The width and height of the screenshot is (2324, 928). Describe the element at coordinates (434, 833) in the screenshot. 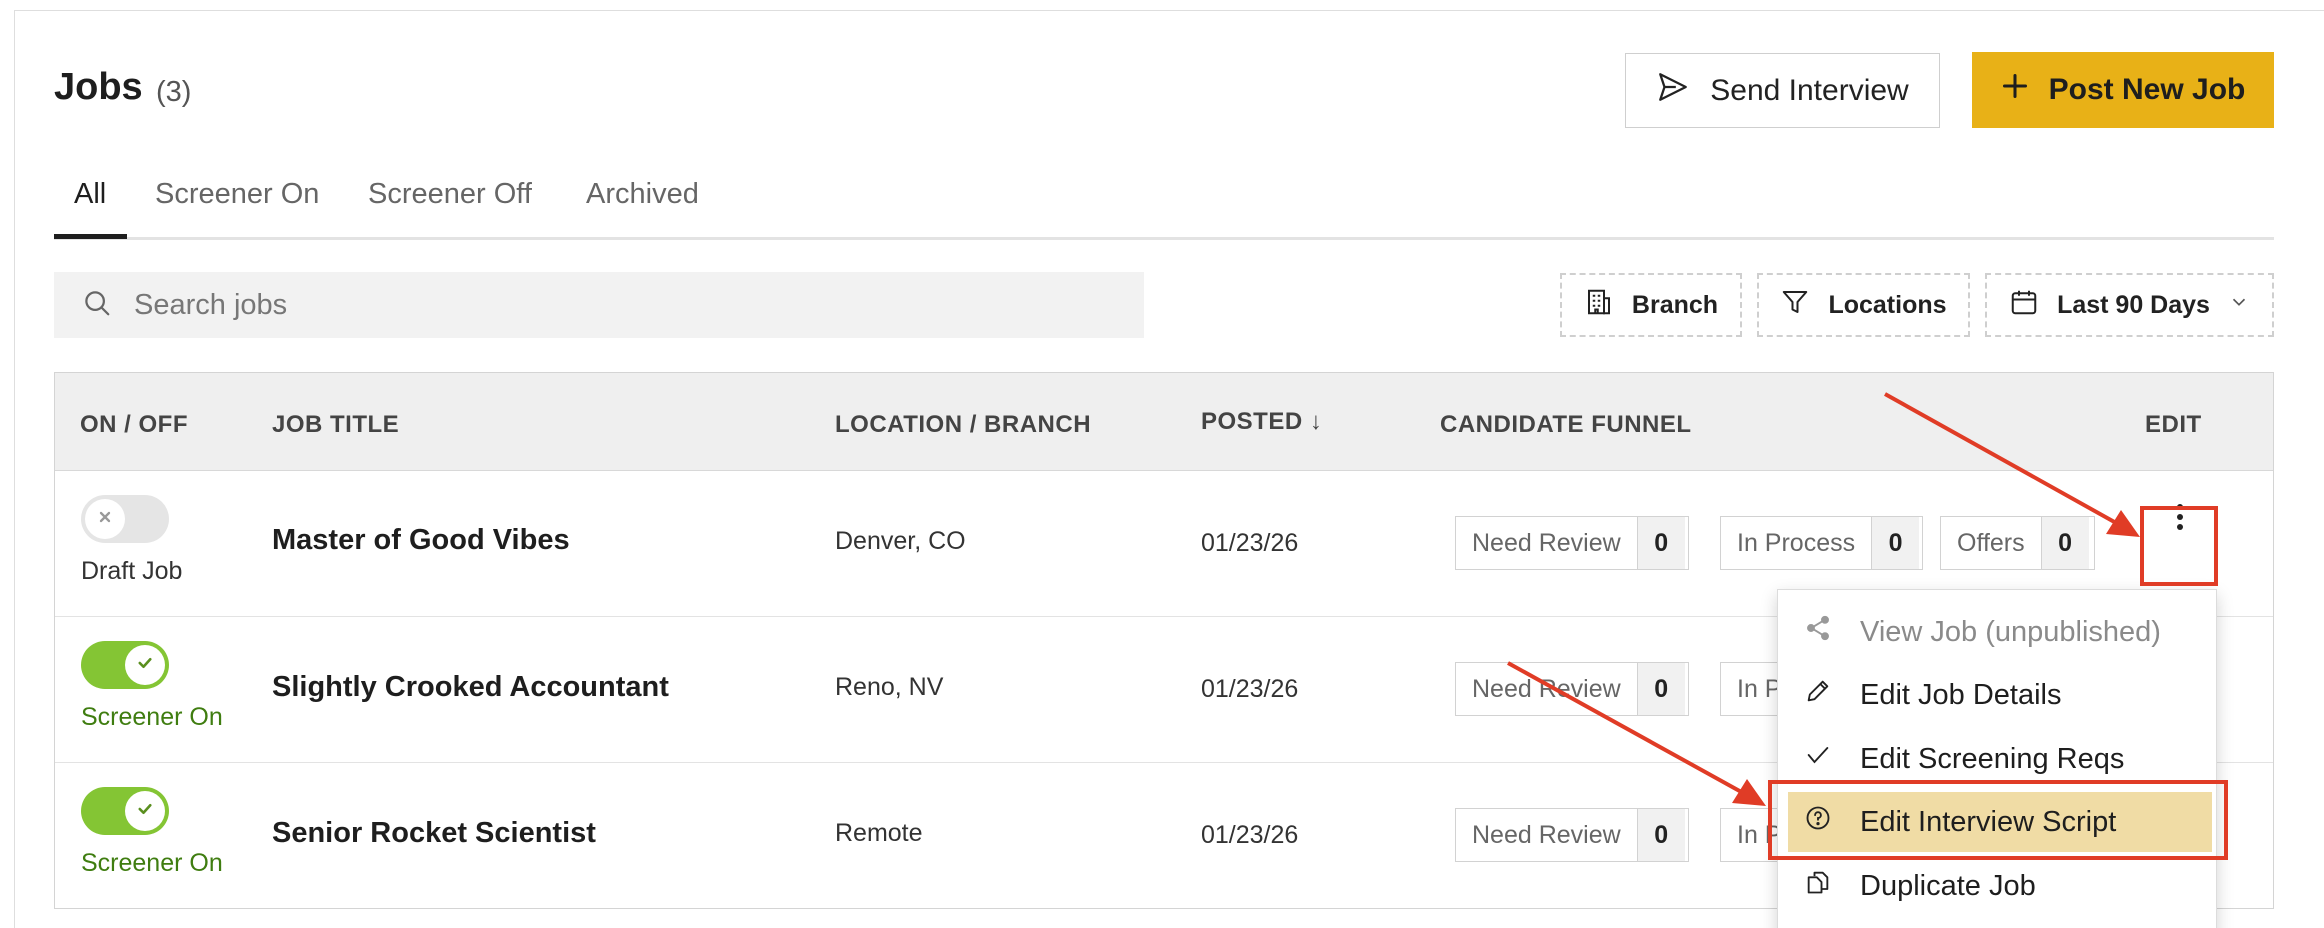

I see `job-title: Senior Rocket Scientist` at that location.